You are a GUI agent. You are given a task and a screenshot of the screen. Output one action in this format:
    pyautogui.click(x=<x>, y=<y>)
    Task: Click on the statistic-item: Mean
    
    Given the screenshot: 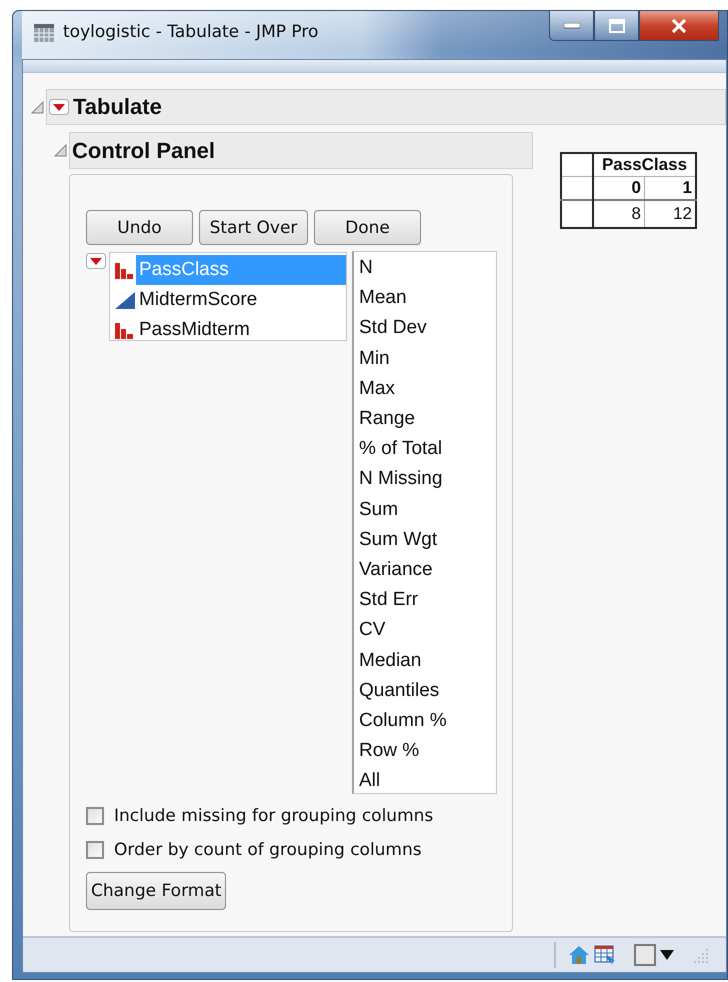 What is the action you would take?
    pyautogui.click(x=427, y=298)
    